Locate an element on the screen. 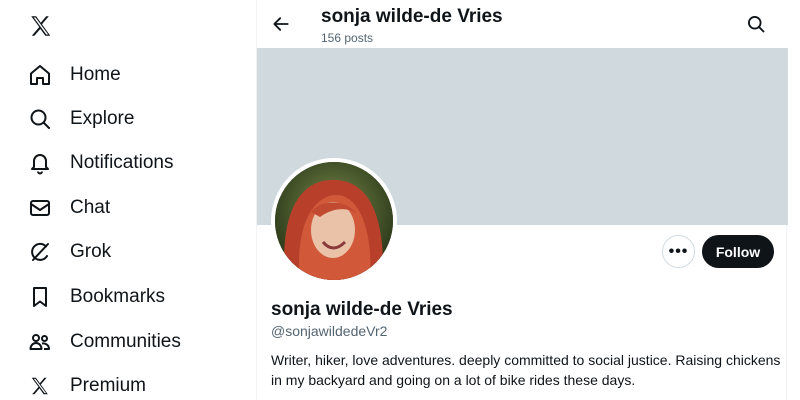 This screenshot has height=400, width=800. nav-item-notifications: Notifications is located at coordinates (101, 163).